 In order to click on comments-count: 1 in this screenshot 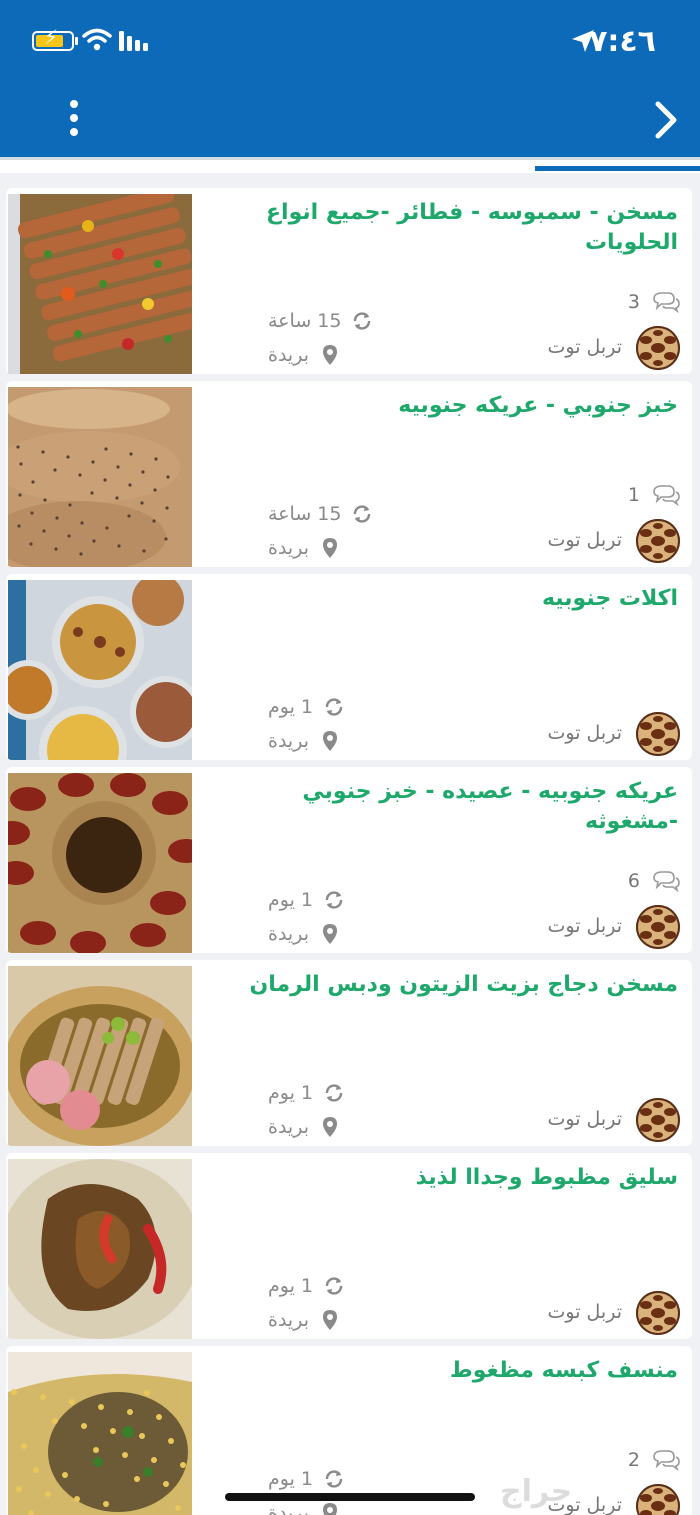, I will do `click(654, 495)`.